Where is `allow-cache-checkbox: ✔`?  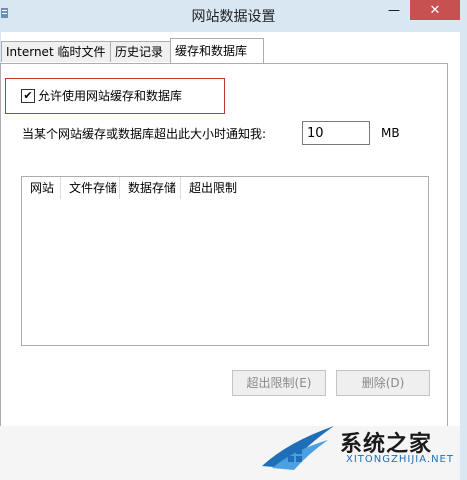
allow-cache-checkbox: ✔ is located at coordinates (28, 96).